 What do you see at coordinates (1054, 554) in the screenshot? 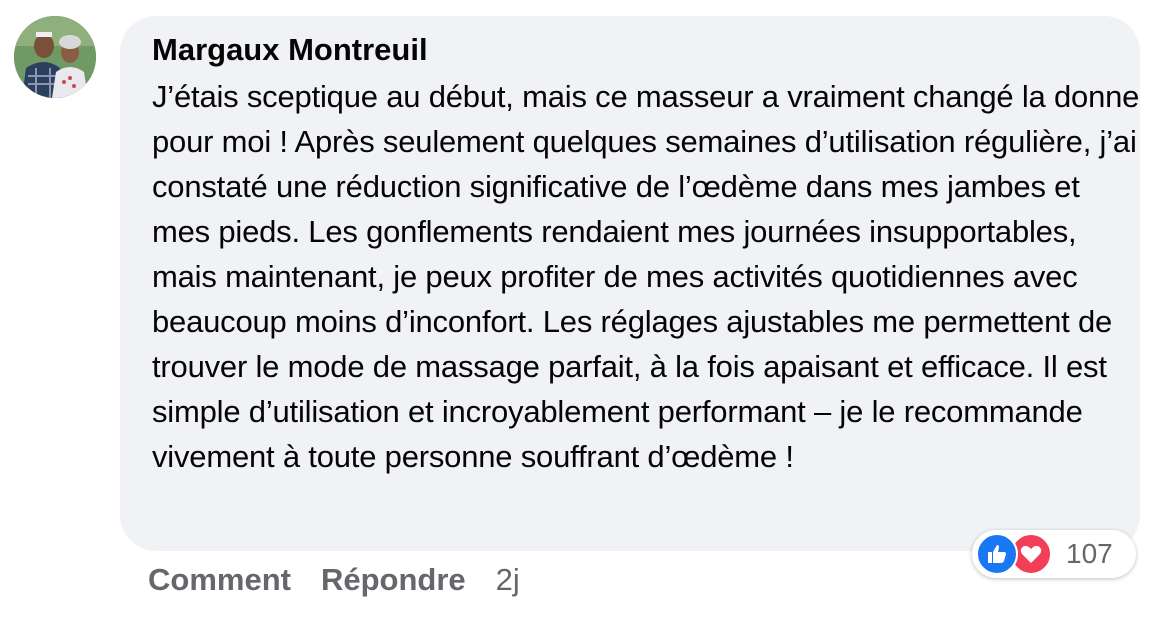
I see `reactions-summary: 107` at bounding box center [1054, 554].